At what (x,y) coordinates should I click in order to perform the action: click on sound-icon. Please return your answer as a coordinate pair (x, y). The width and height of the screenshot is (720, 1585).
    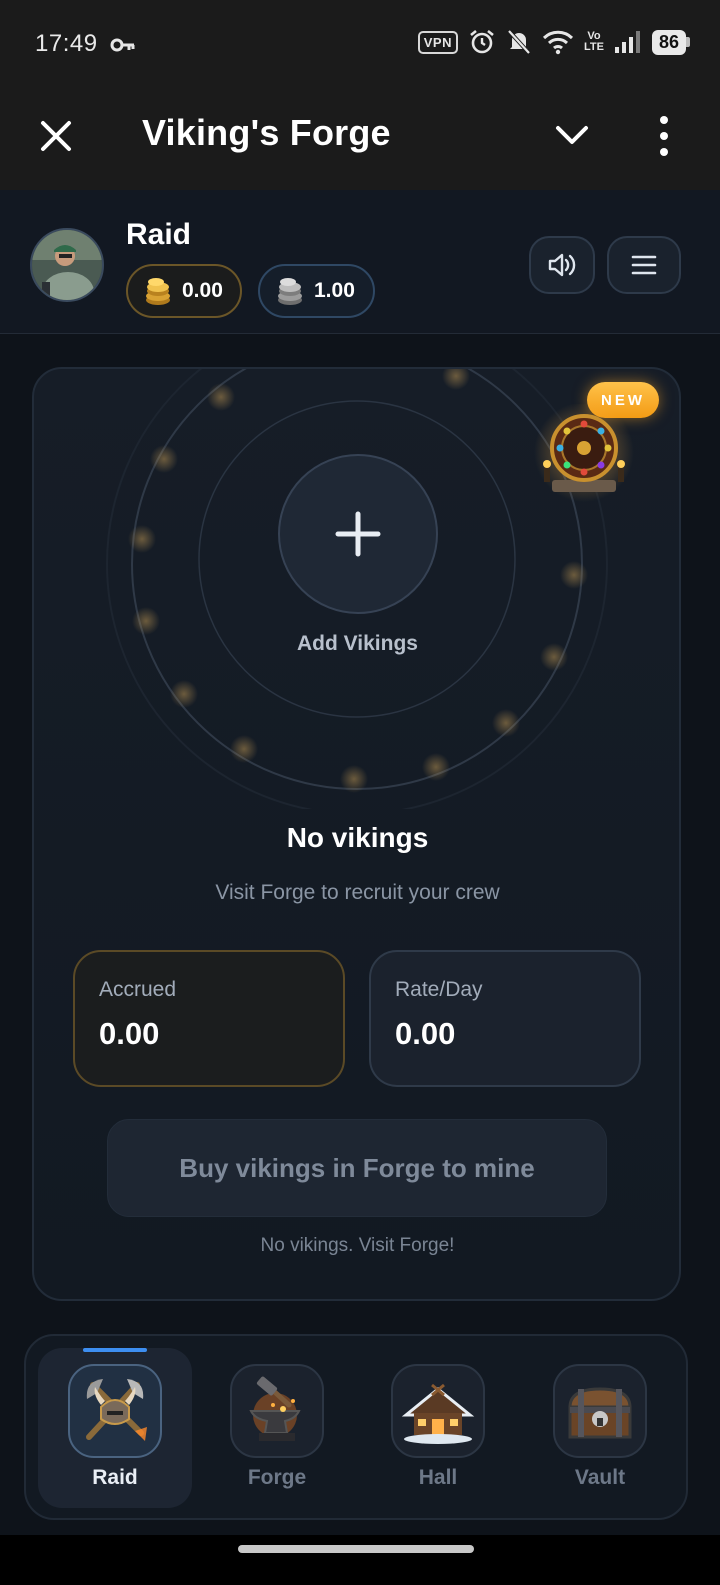
    Looking at the image, I should click on (562, 265).